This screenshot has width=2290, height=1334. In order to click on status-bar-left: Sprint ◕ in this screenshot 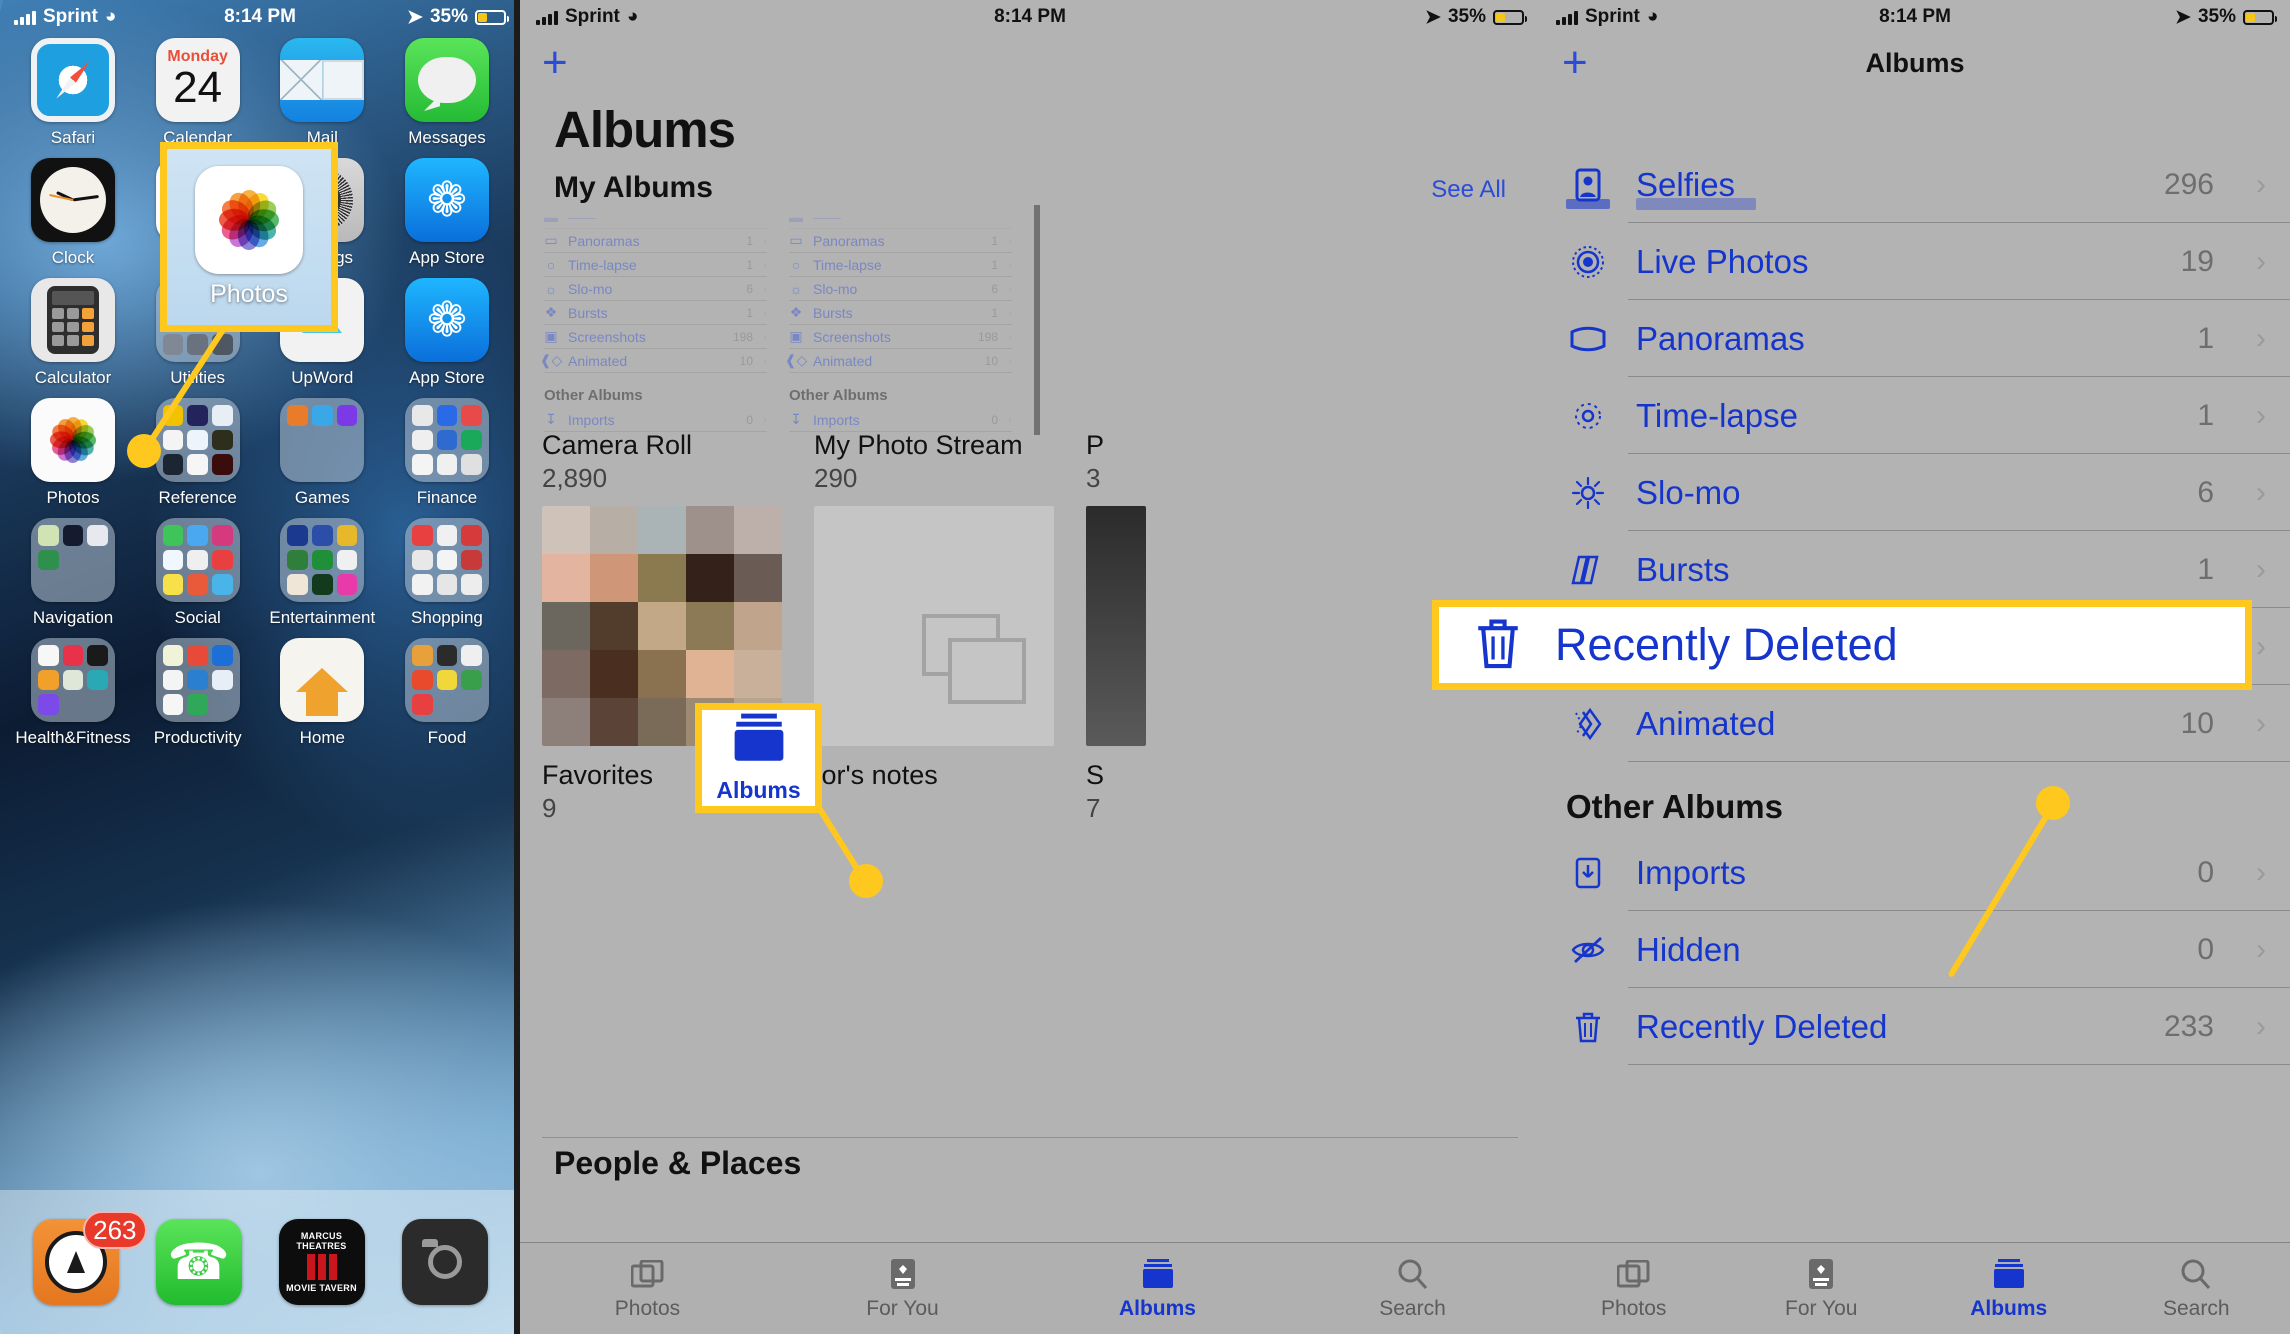, I will do `click(1607, 17)`.